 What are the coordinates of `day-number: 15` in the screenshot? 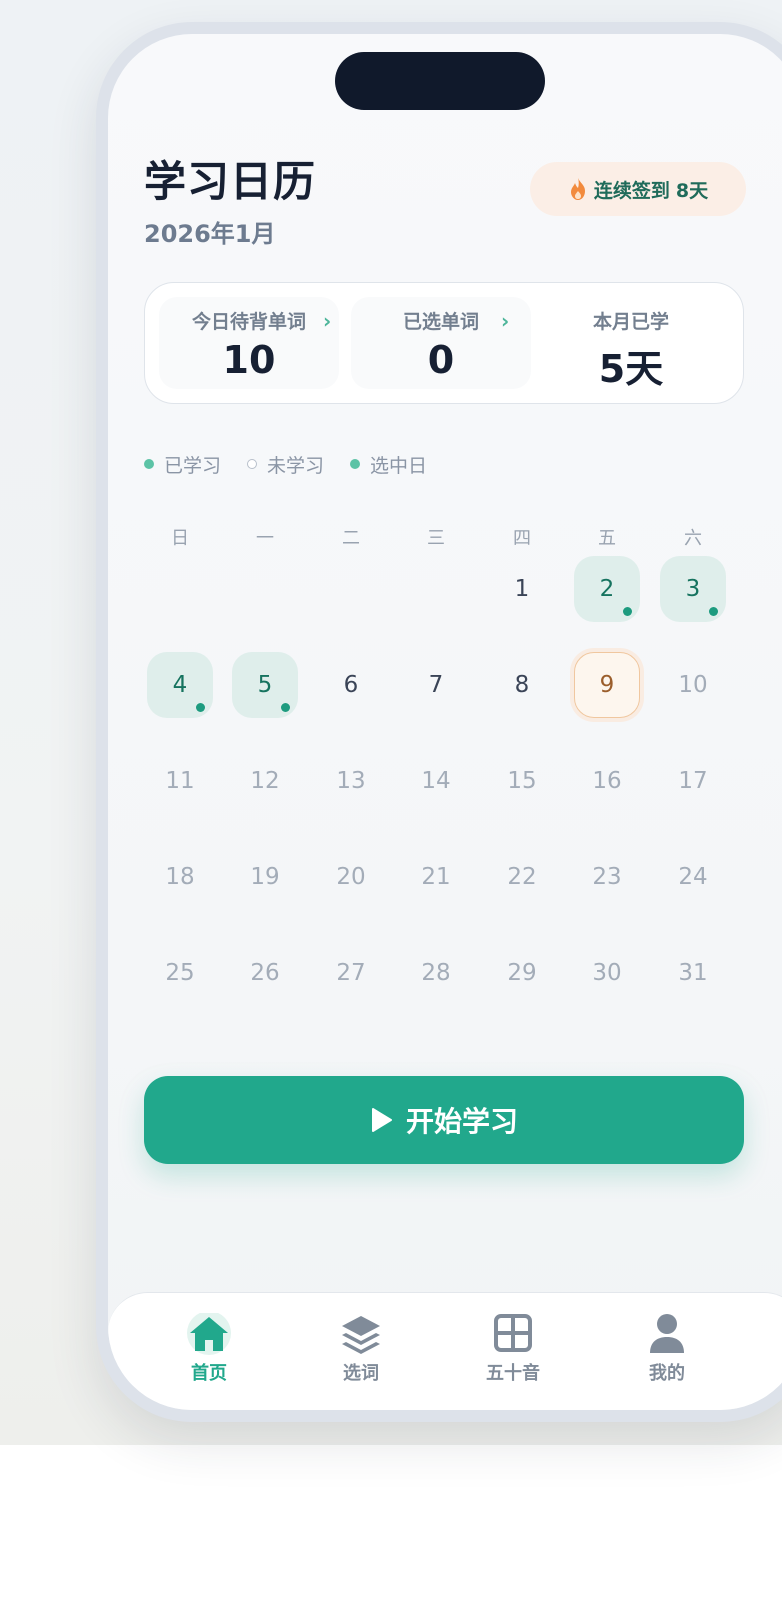 It's located at (522, 781).